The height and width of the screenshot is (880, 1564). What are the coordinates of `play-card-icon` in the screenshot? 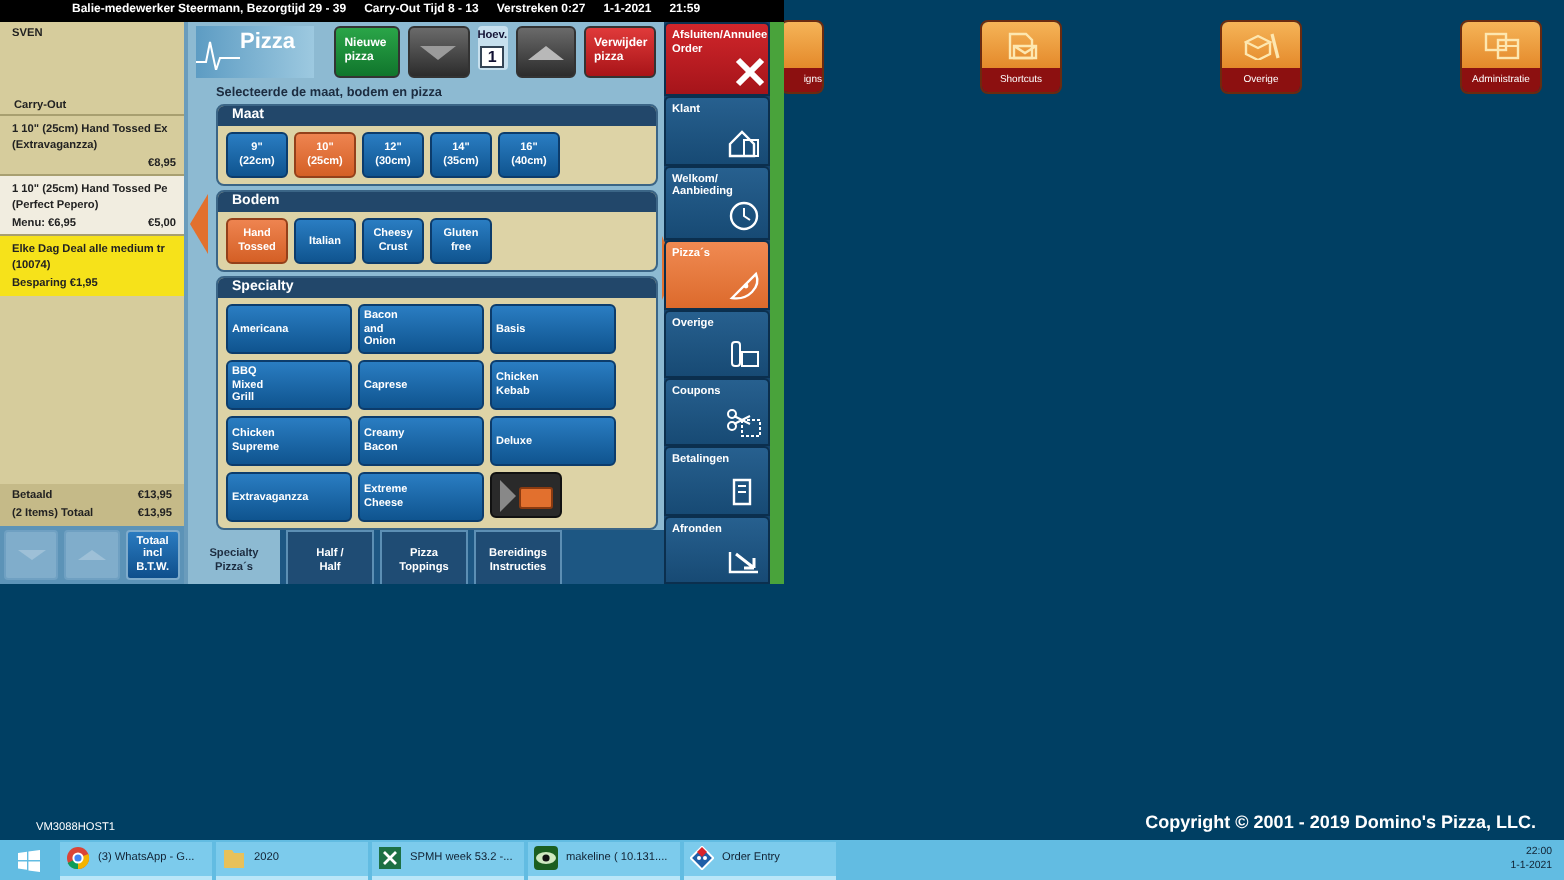 It's located at (526, 495).